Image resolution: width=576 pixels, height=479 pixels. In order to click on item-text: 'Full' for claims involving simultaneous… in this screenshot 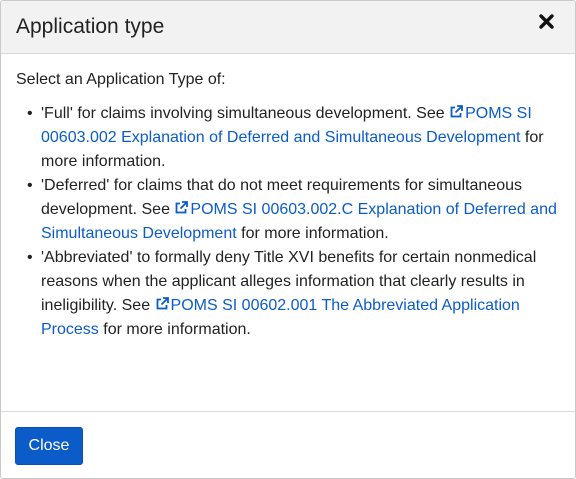, I will do `click(245, 113)`.